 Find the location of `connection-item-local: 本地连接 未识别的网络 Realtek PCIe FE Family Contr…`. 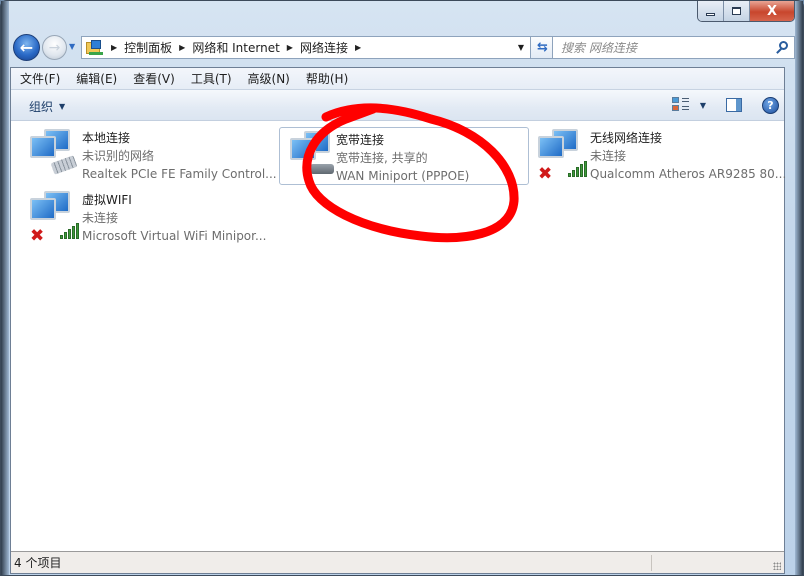

connection-item-local: 本地连接 未识别的网络 Realtek PCIe FE Family Contr… is located at coordinates (148, 155).